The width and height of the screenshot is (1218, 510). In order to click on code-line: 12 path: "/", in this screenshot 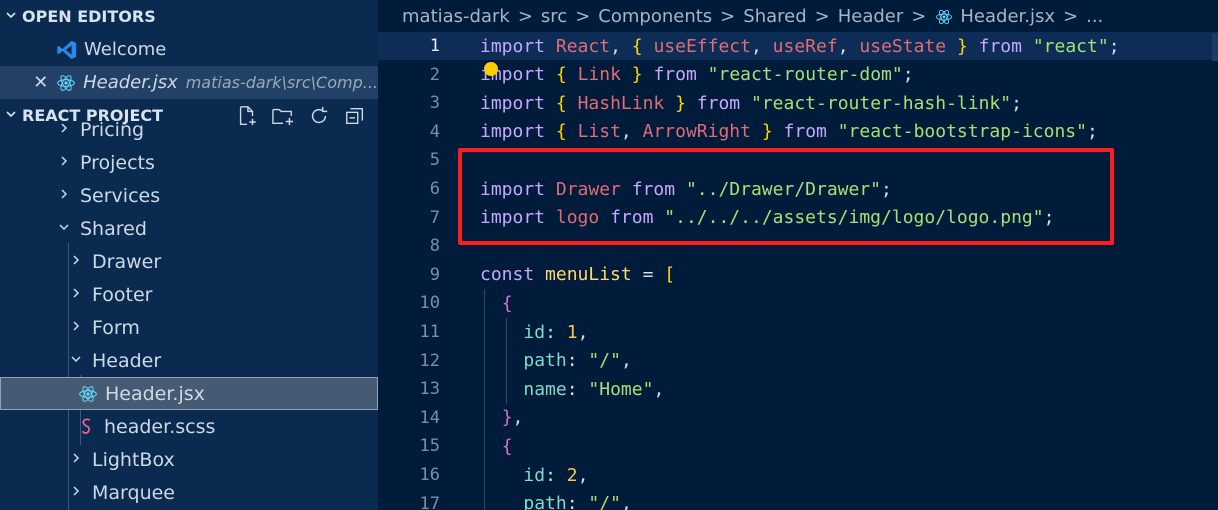, I will do `click(798, 361)`.